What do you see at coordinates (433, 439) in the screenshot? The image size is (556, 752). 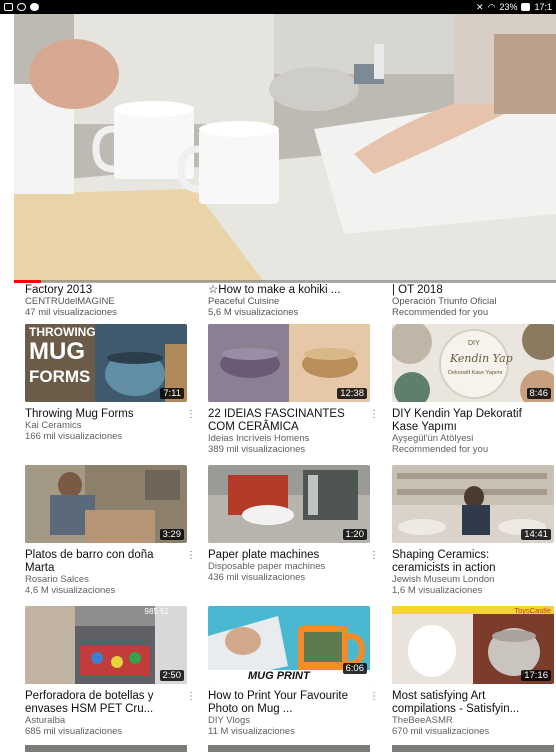 I see `video-channel: Ayşegül'ün Atölyesi` at bounding box center [433, 439].